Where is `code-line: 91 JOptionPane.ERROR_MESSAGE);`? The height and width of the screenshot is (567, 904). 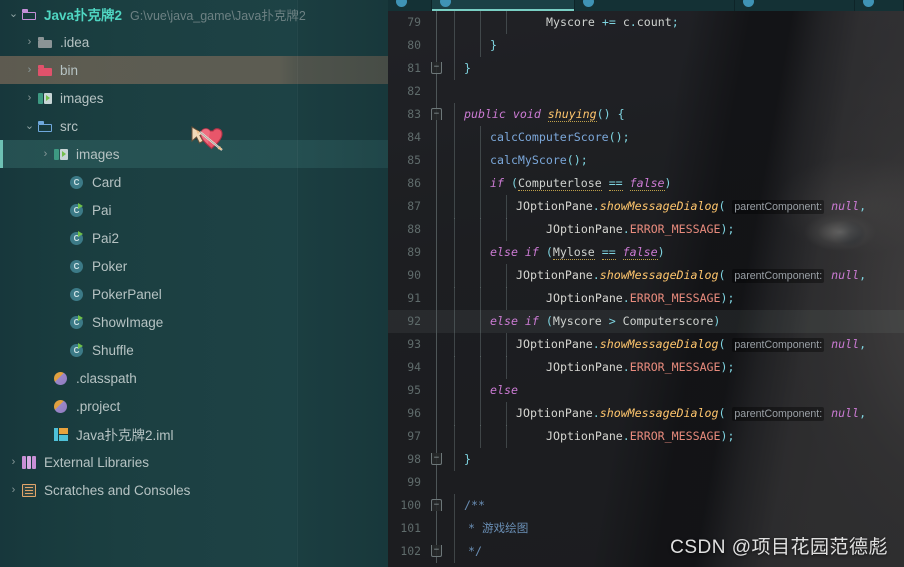 code-line: 91 JOptionPane.ERROR_MESSAGE); is located at coordinates (646, 298).